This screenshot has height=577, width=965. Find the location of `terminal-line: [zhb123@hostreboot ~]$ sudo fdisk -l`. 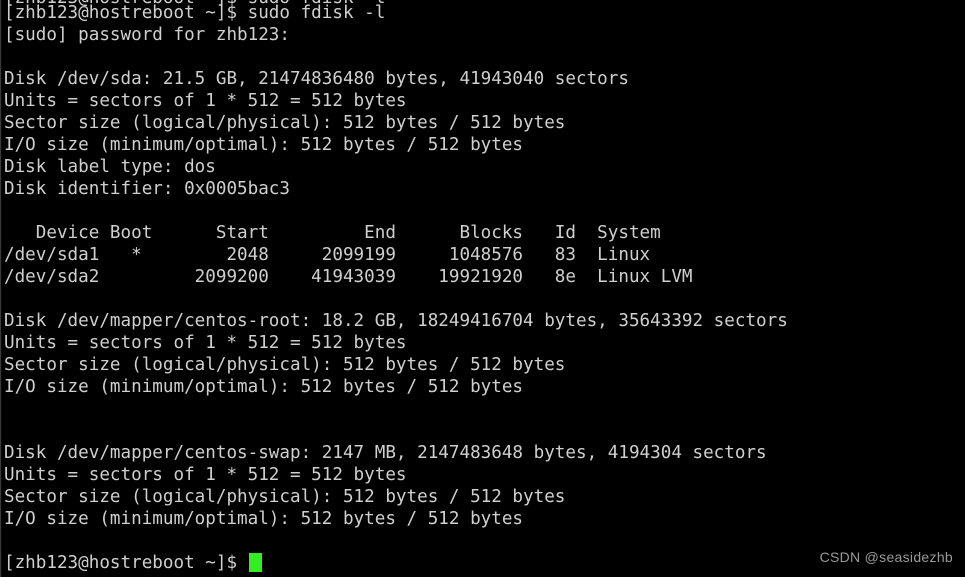

terminal-line: [zhb123@hostreboot ~]$ sudo fdisk -l is located at coordinates (195, 13).